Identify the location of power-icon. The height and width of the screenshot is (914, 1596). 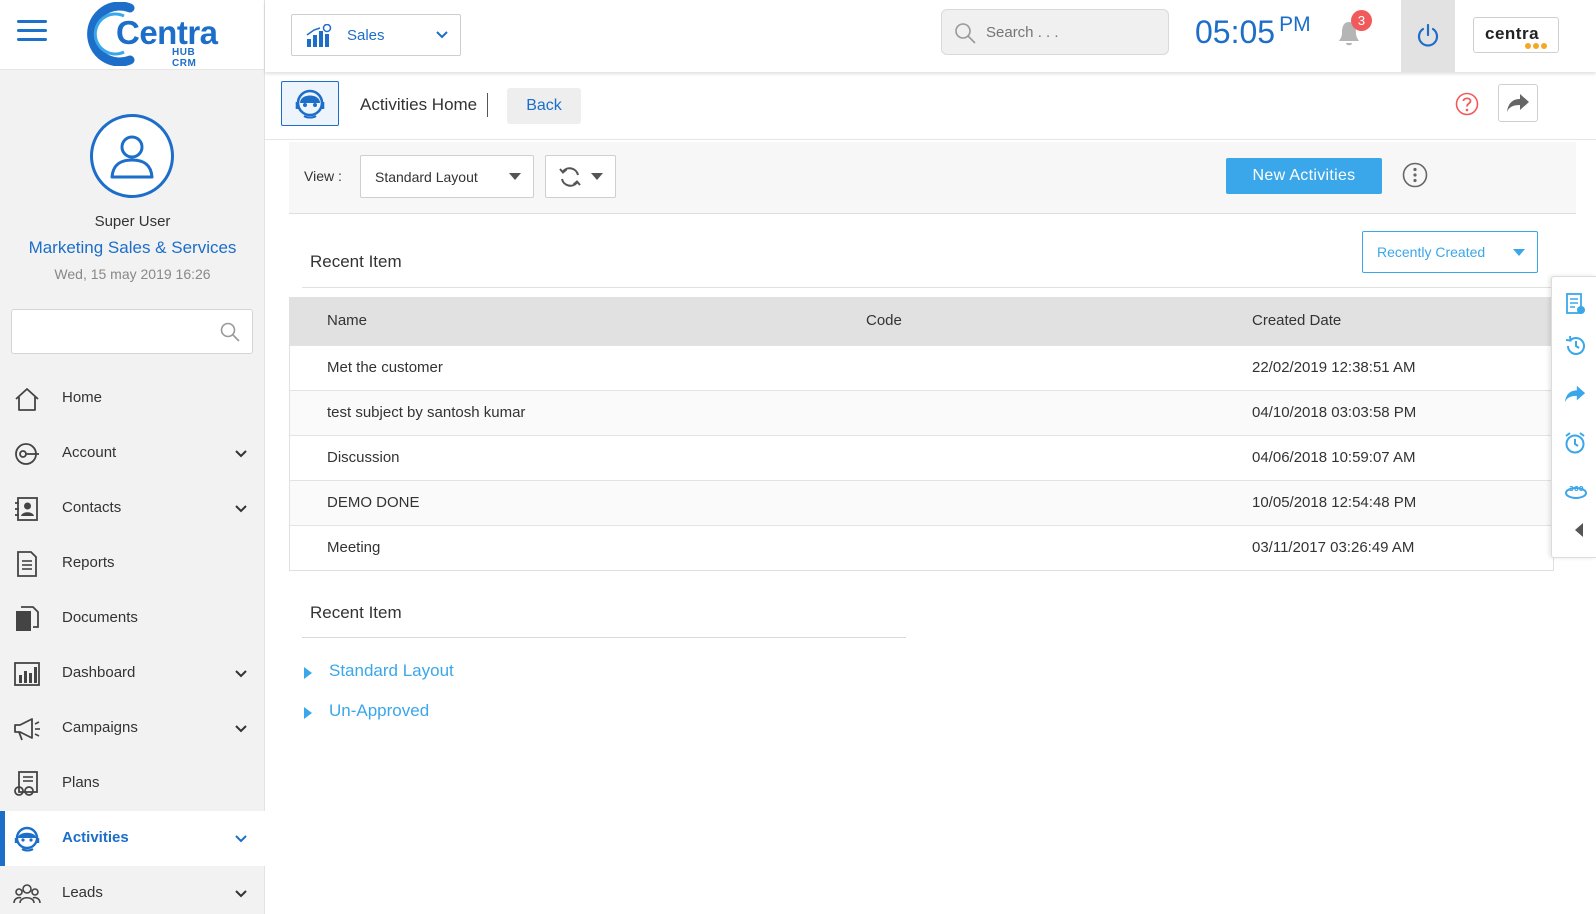
(1428, 35).